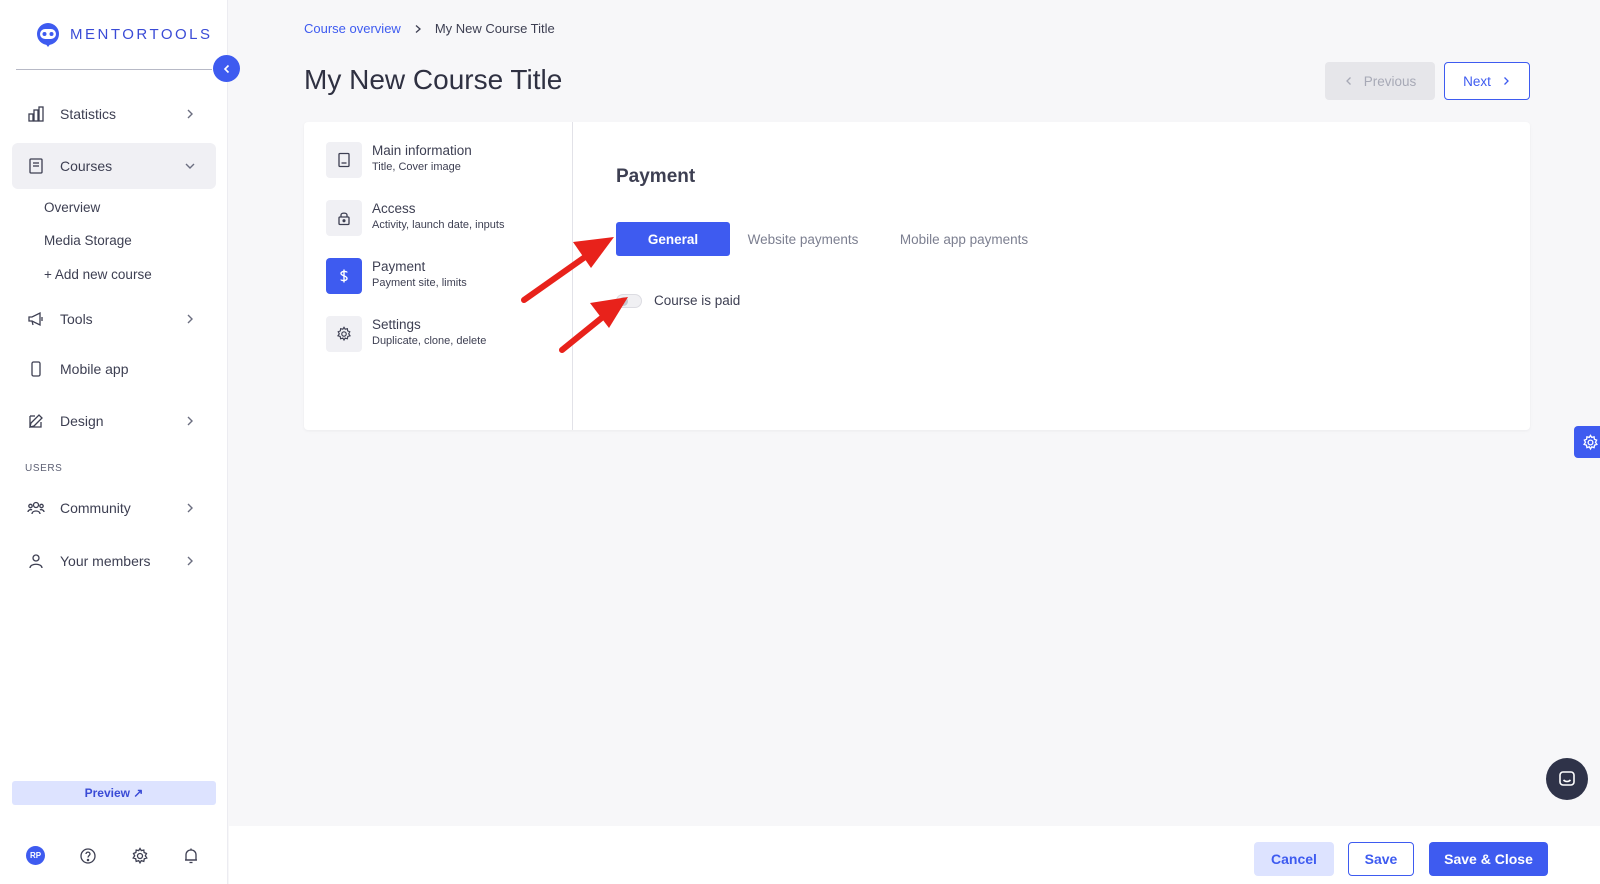 The width and height of the screenshot is (1600, 884). Describe the element at coordinates (572, 276) in the screenshot. I see `card-divider` at that location.